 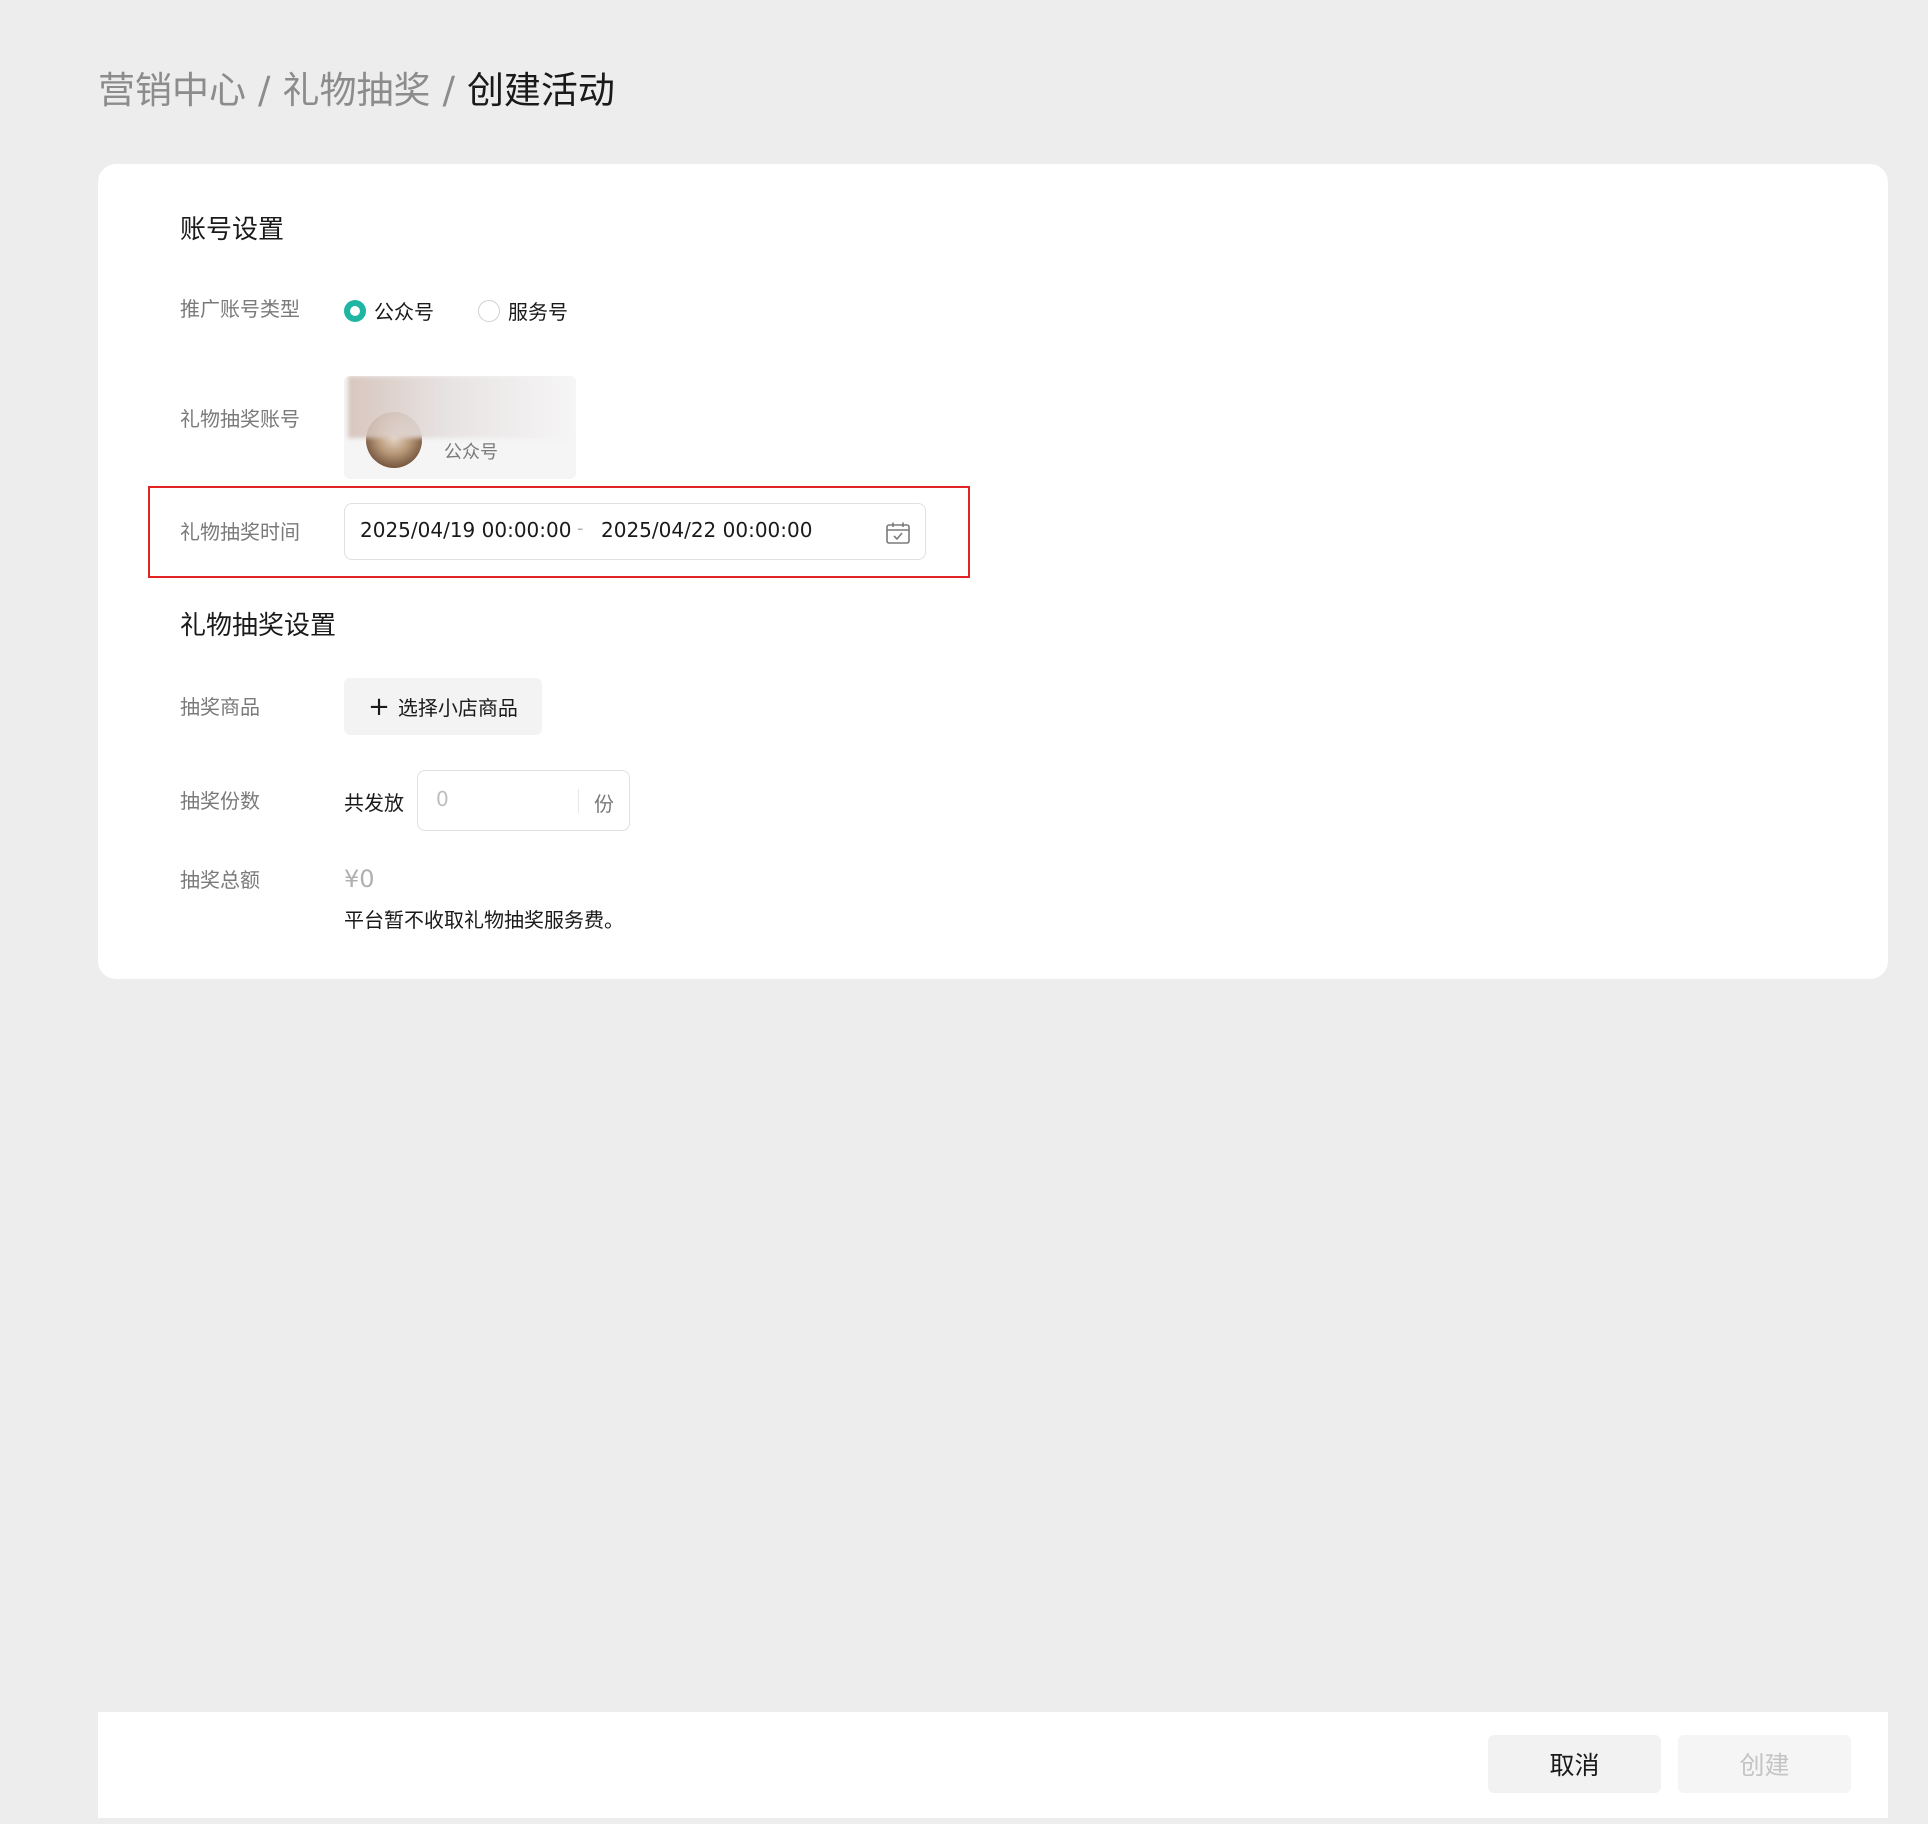 What do you see at coordinates (355, 310) in the screenshot?
I see `radio-checked-icon` at bounding box center [355, 310].